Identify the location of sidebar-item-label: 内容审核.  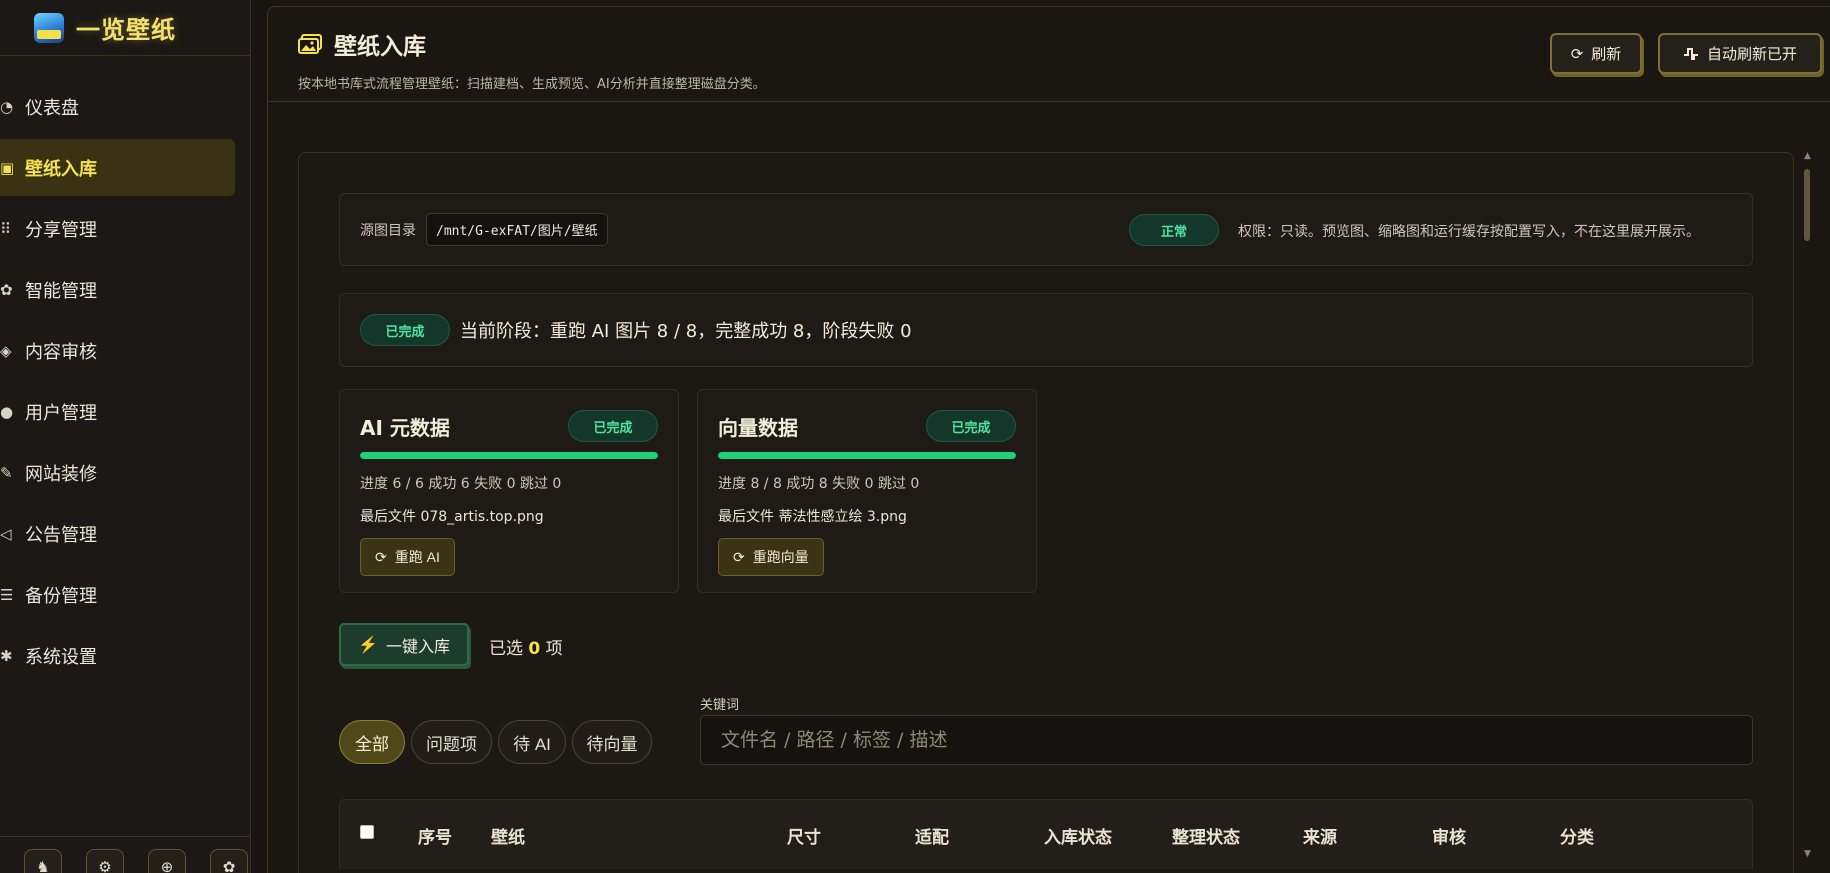
(61, 352).